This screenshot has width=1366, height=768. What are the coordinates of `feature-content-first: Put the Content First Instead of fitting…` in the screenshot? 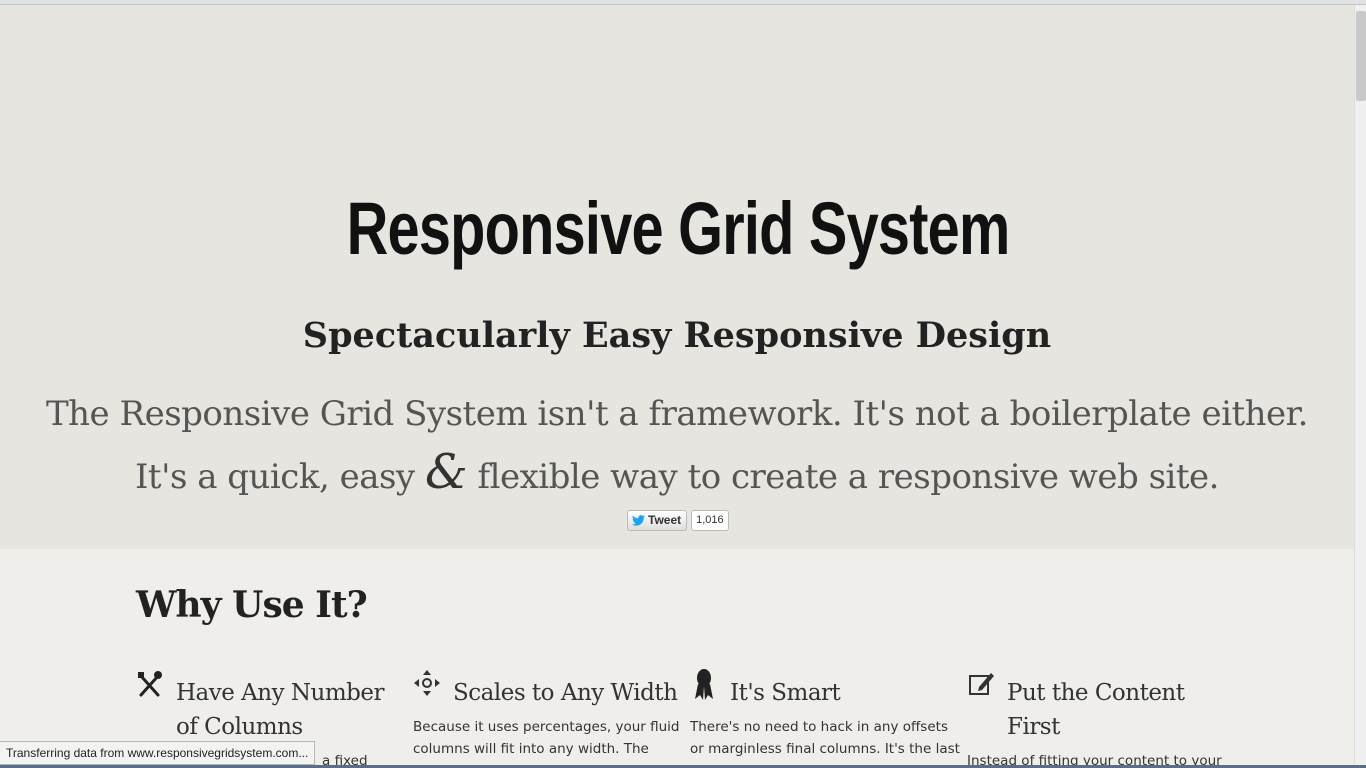 It's located at (1102, 718).